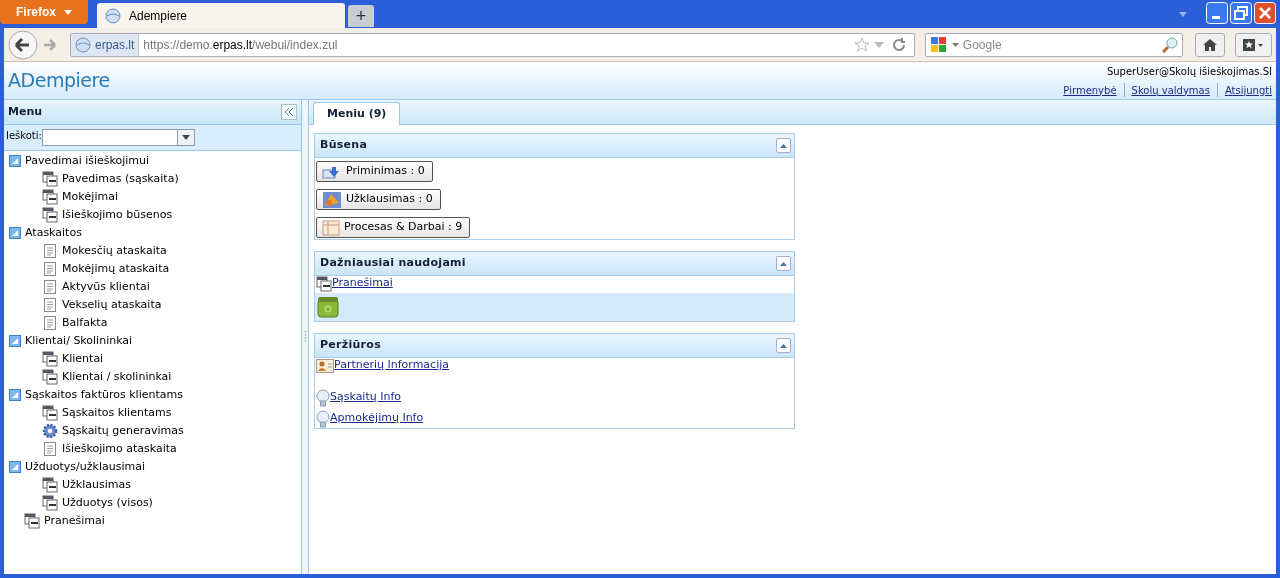 The image size is (1280, 578). Describe the element at coordinates (221, 15) in the screenshot. I see `browser-tab: Adempiere` at that location.